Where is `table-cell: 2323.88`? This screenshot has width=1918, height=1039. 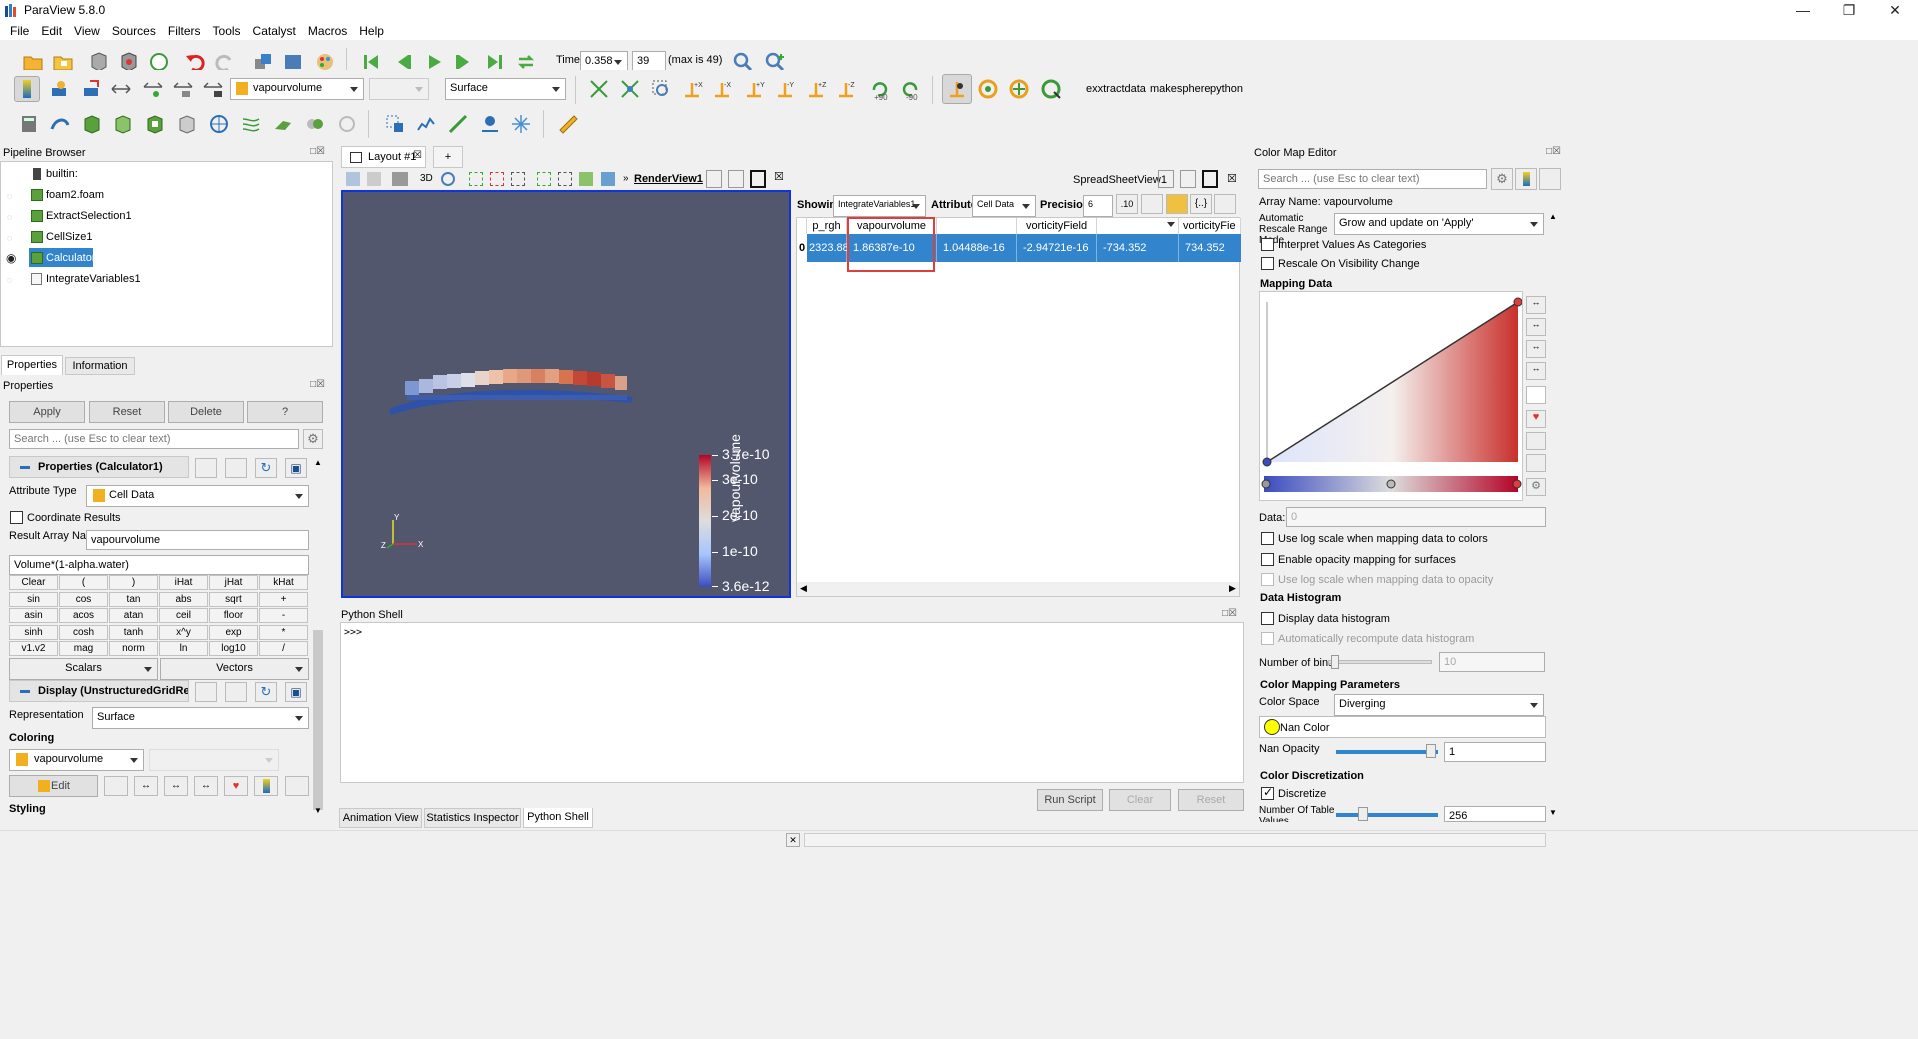
table-cell: 2323.88 is located at coordinates (828, 248).